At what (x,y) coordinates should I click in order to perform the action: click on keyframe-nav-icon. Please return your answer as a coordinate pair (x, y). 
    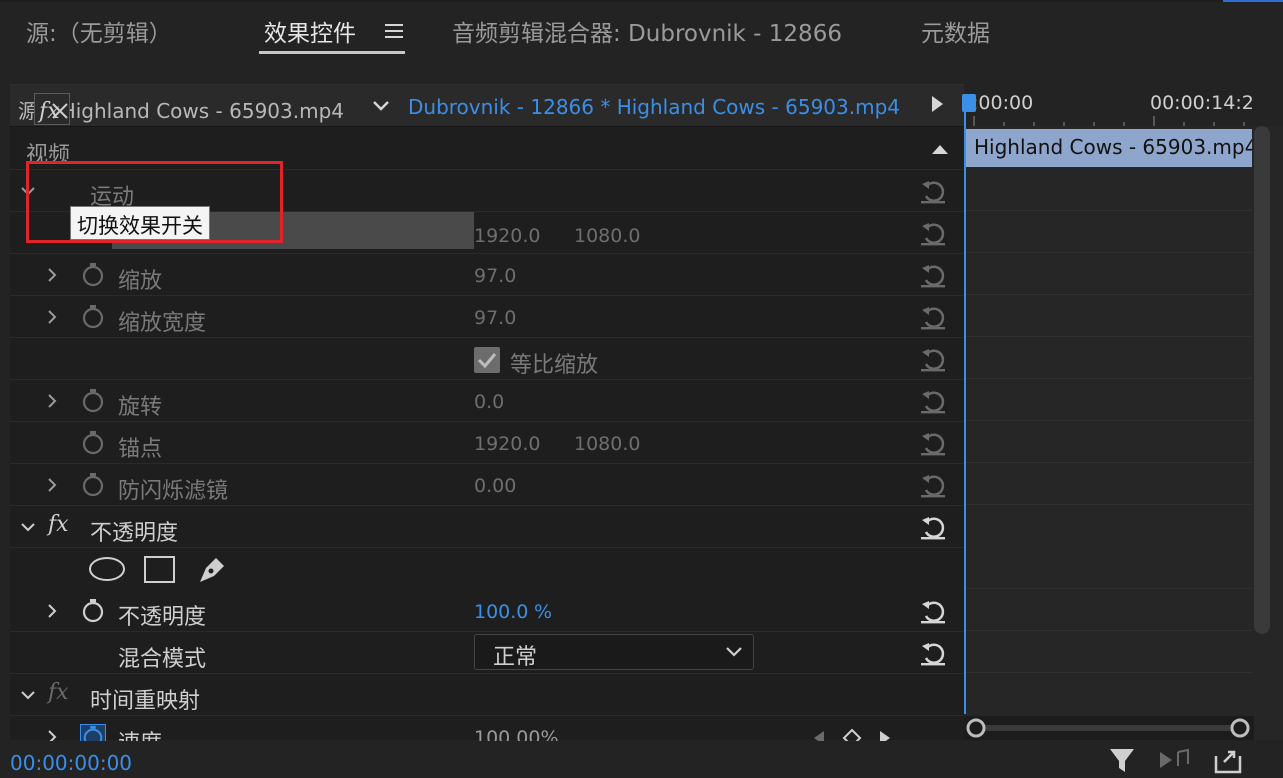
    Looking at the image, I should click on (853, 734).